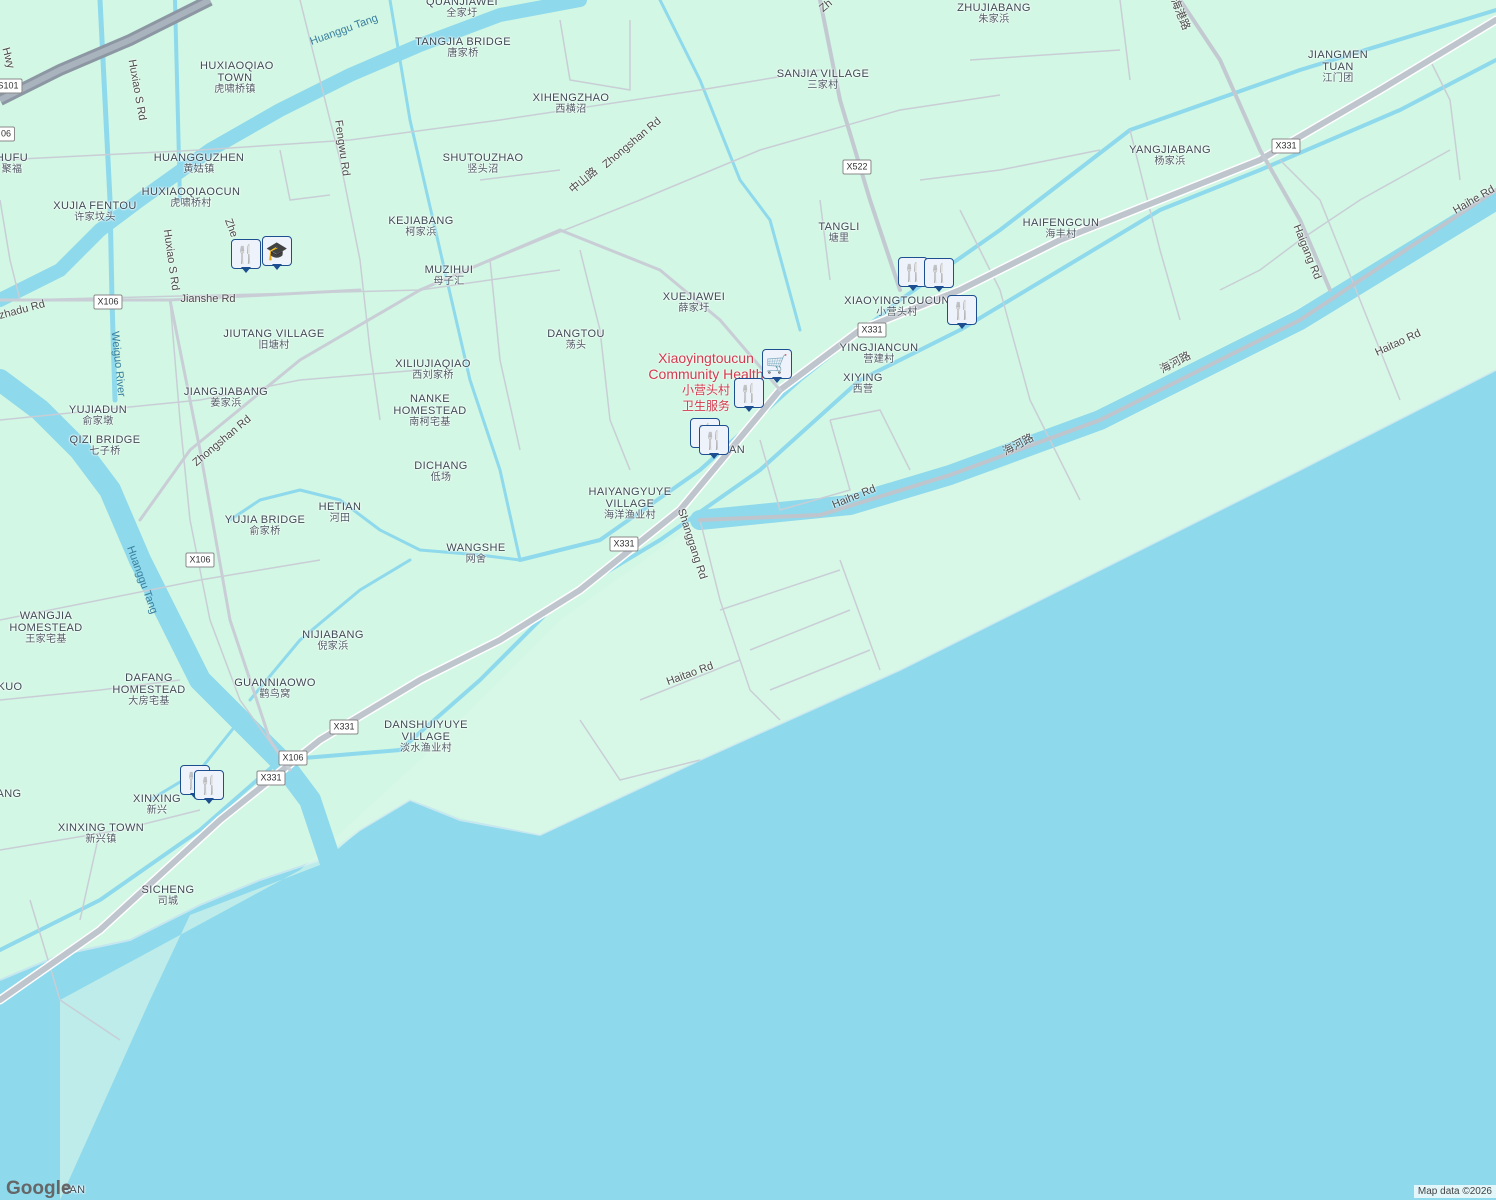 The image size is (1496, 1200). I want to click on school-marker: 🎓, so click(277, 253).